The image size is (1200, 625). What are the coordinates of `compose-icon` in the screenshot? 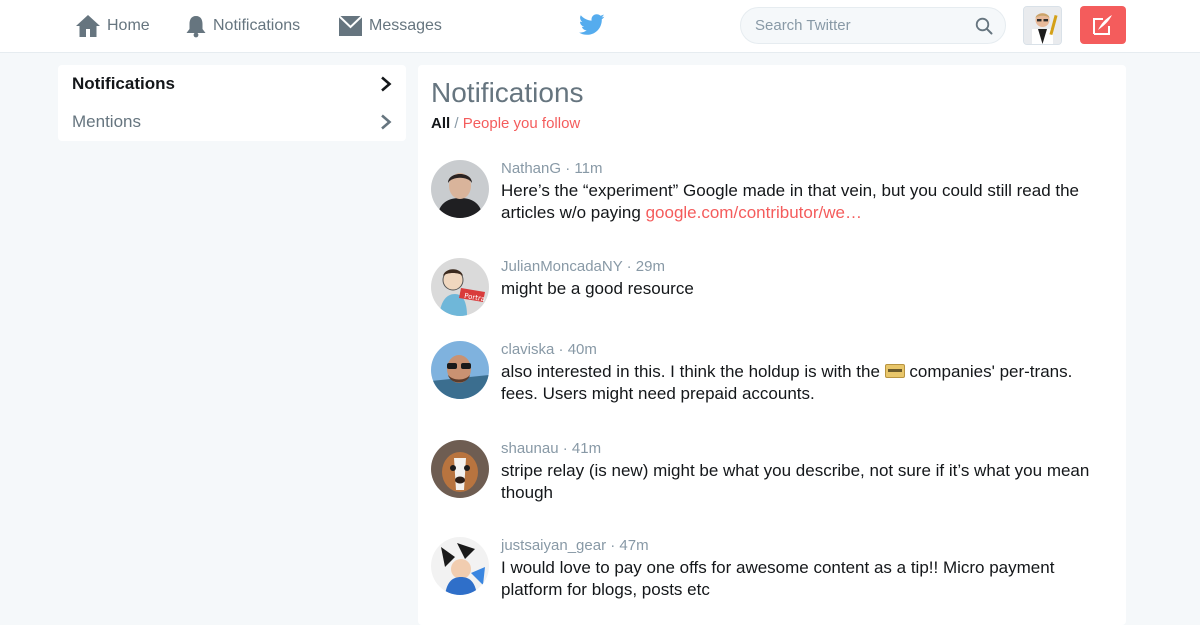 It's located at (1102, 25).